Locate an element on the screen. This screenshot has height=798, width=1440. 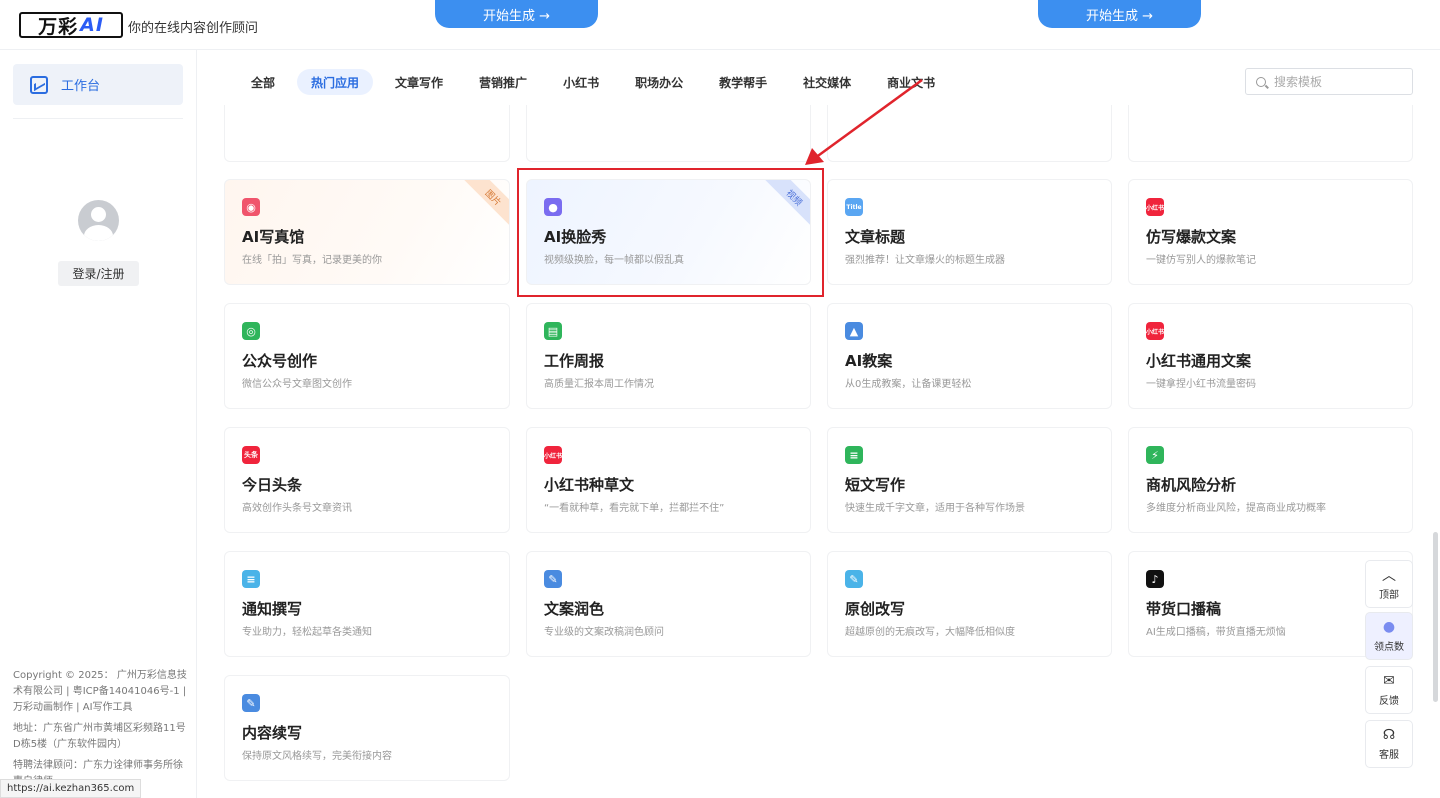
float-button-reward: ● 领点数 is located at coordinates (1389, 636).